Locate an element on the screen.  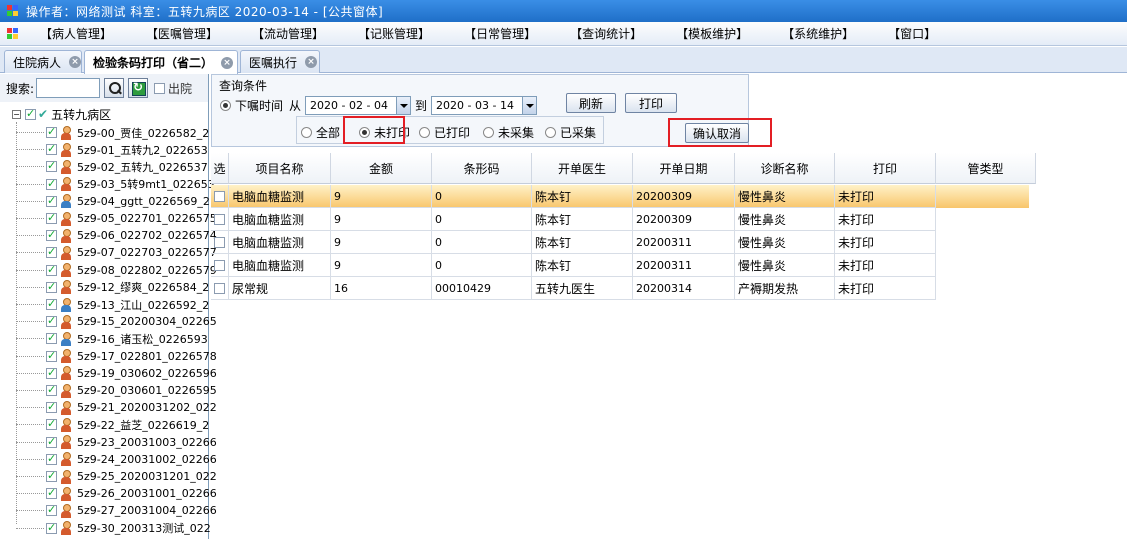
patient-tree-item: 5z9-27_20031004_02266 is located at coordinates (116, 510).